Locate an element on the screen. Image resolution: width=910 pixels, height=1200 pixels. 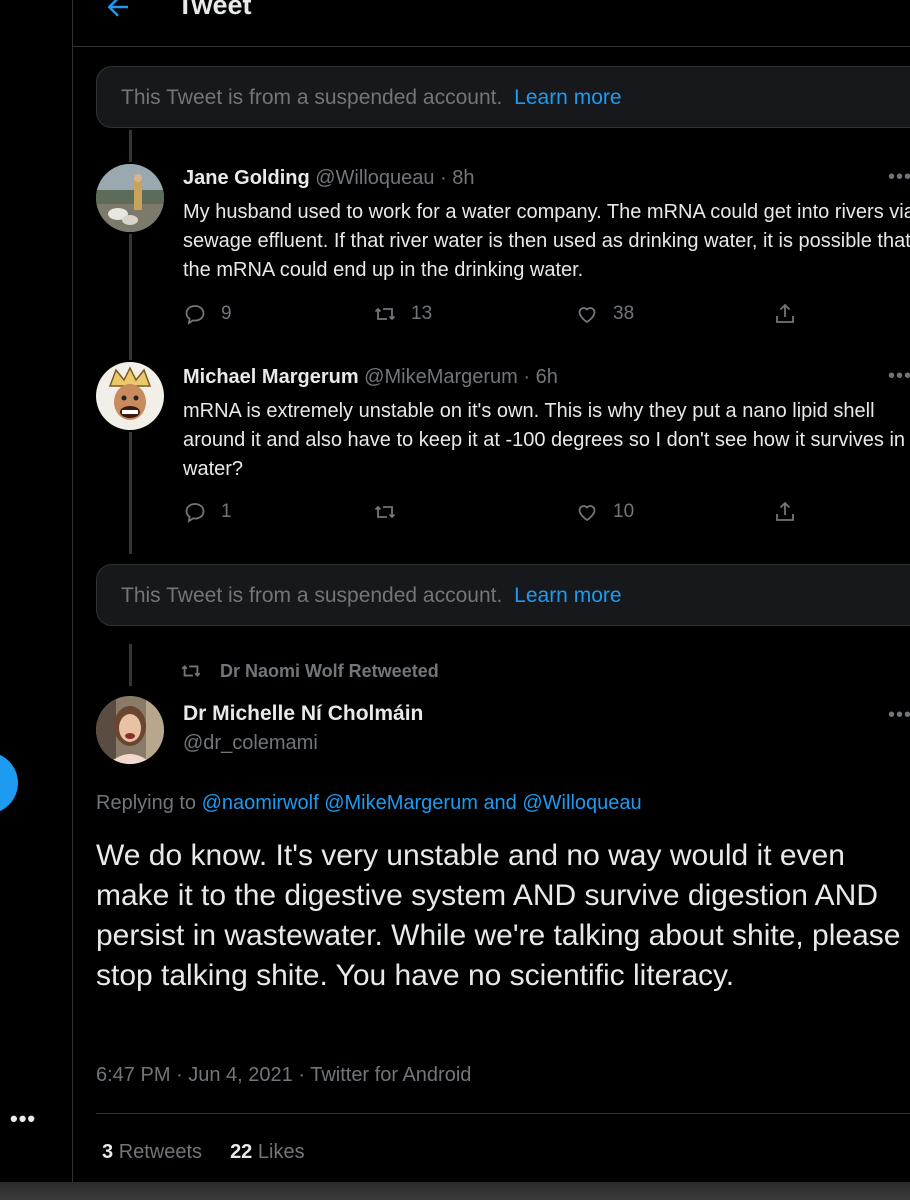
tweet-actions: 9 13 38 is located at coordinates (546, 317).